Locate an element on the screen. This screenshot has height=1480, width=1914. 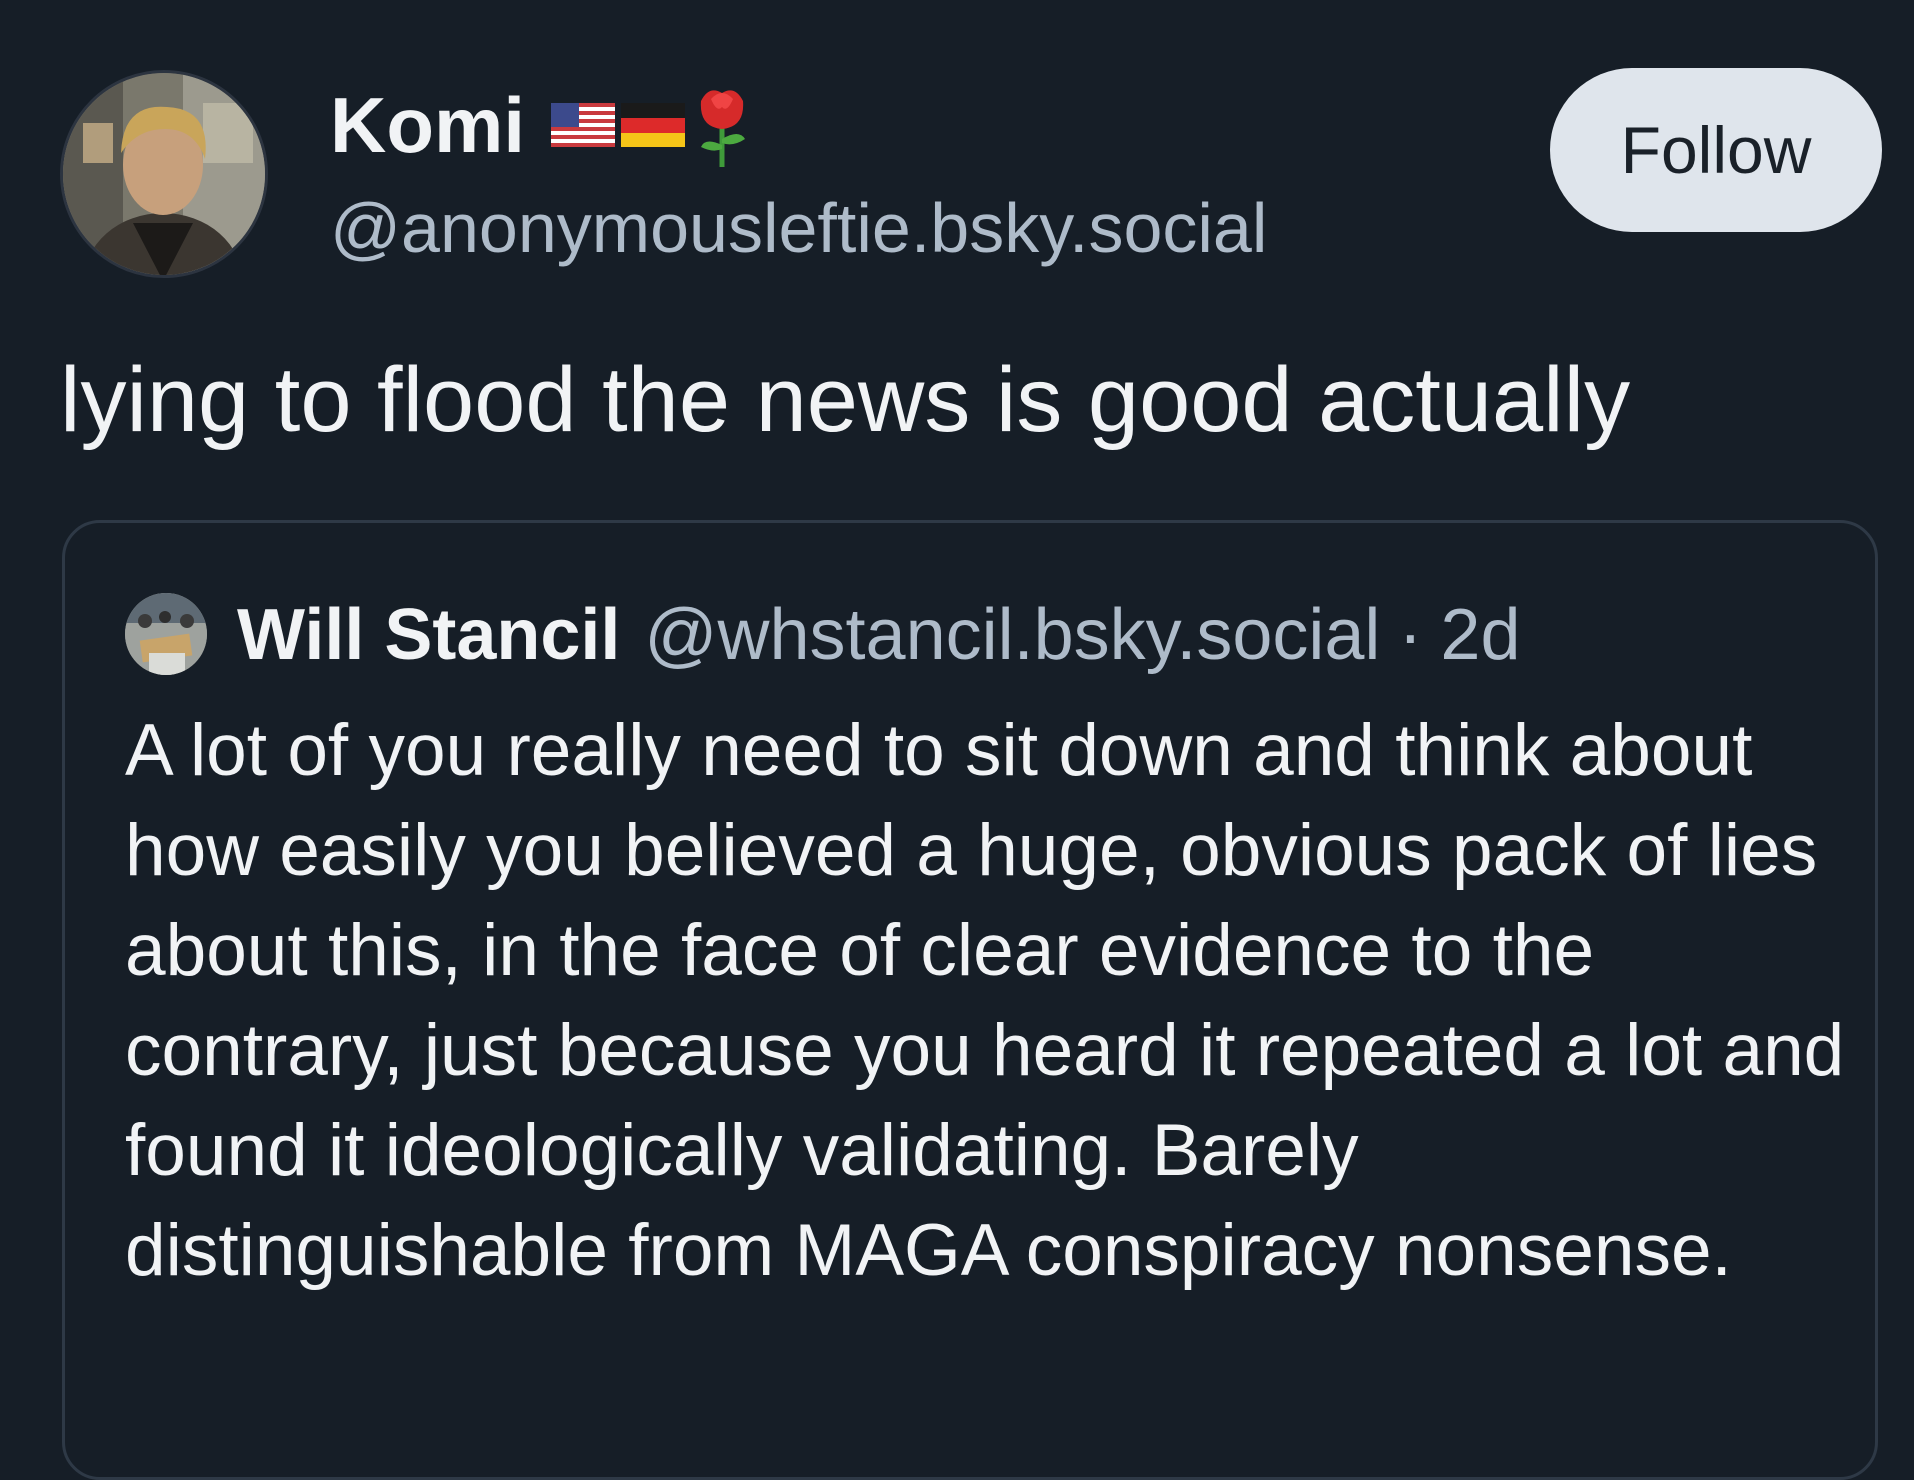
flag-germany-icon is located at coordinates (653, 125).